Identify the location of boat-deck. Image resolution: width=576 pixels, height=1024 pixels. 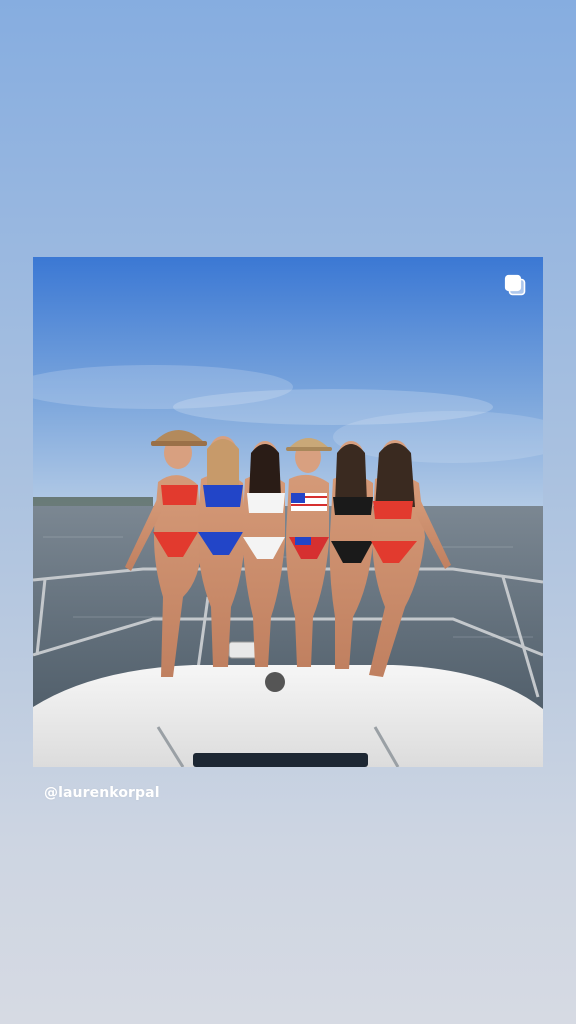
(288, 716).